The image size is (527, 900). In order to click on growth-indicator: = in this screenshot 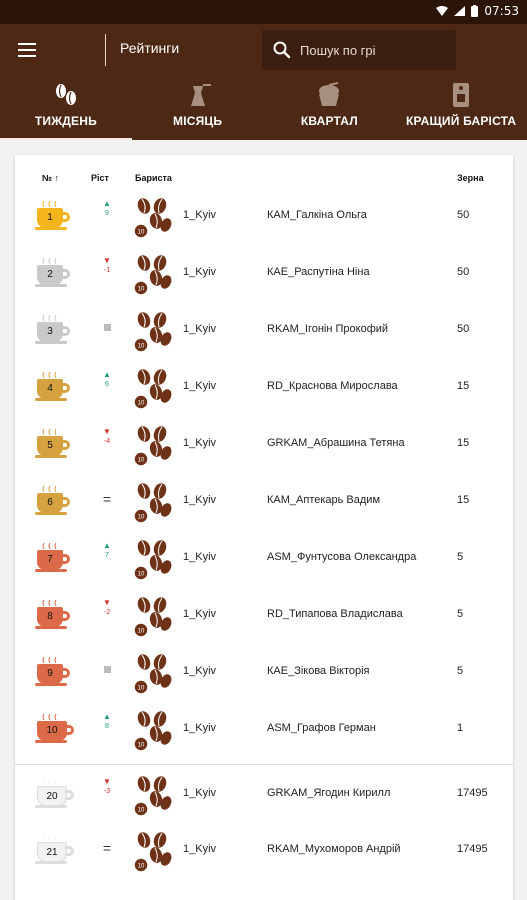, I will do `click(107, 848)`.